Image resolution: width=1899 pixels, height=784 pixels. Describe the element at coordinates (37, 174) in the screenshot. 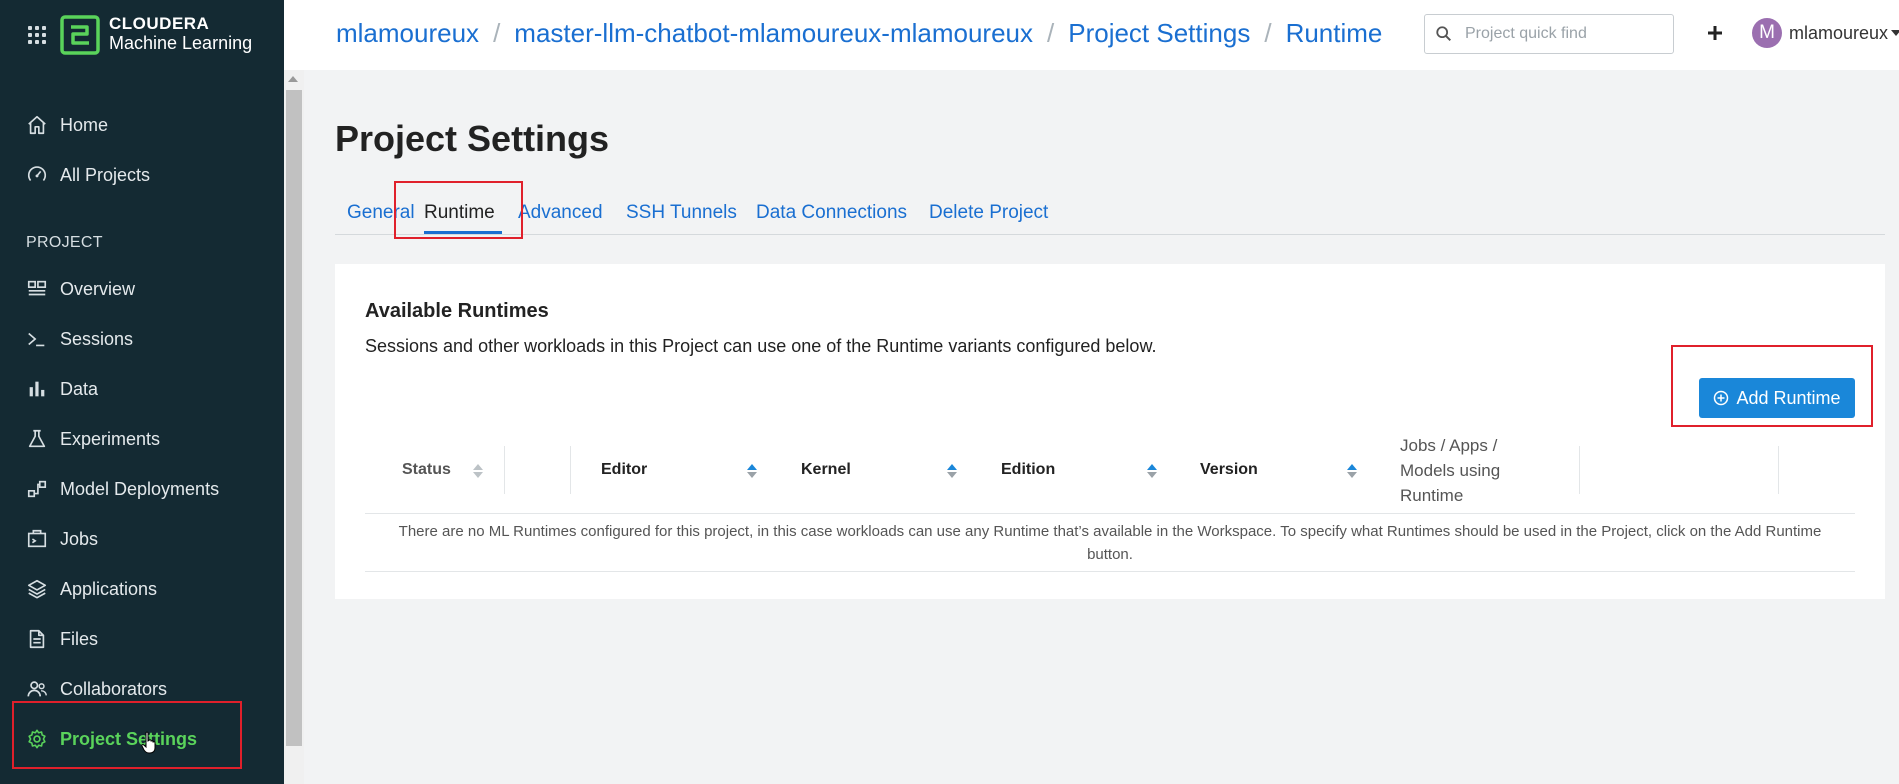

I see `gauge-icon` at that location.